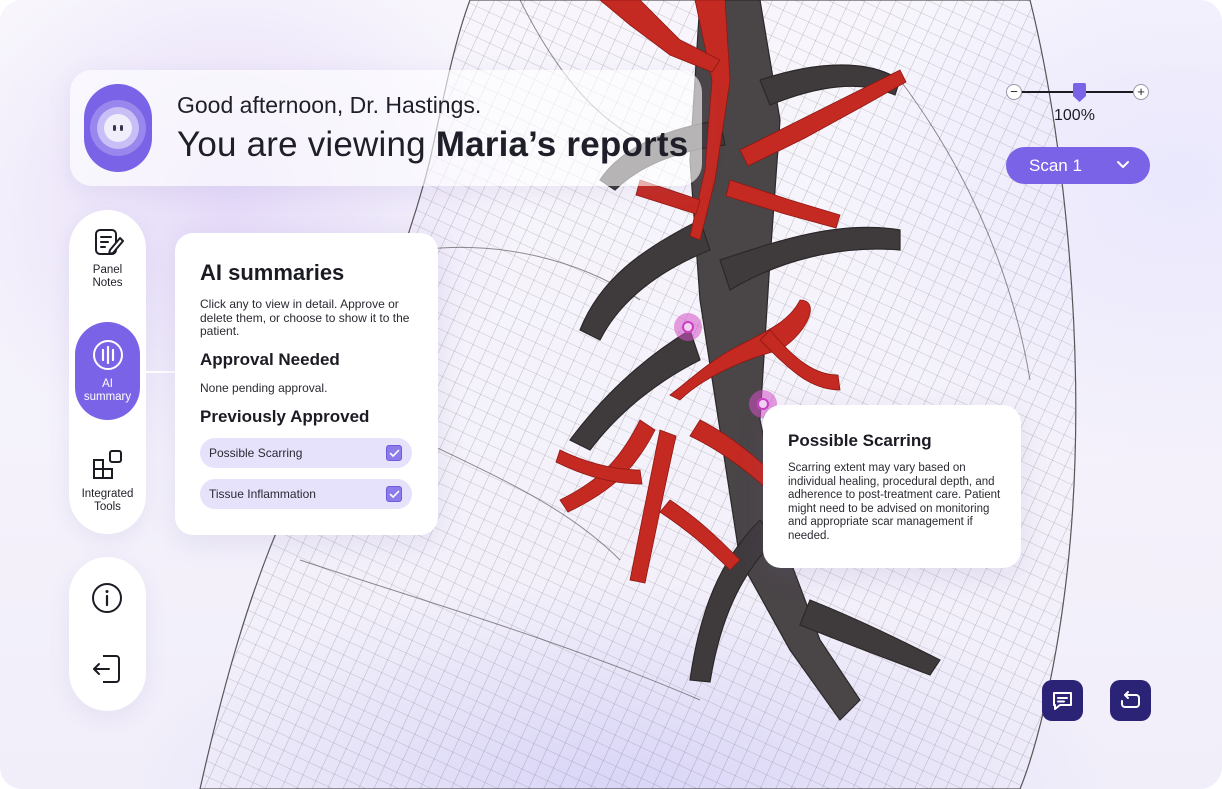 The width and height of the screenshot is (1222, 789). Describe the element at coordinates (306, 453) in the screenshot. I see `approved-item: Possible Scarring` at that location.